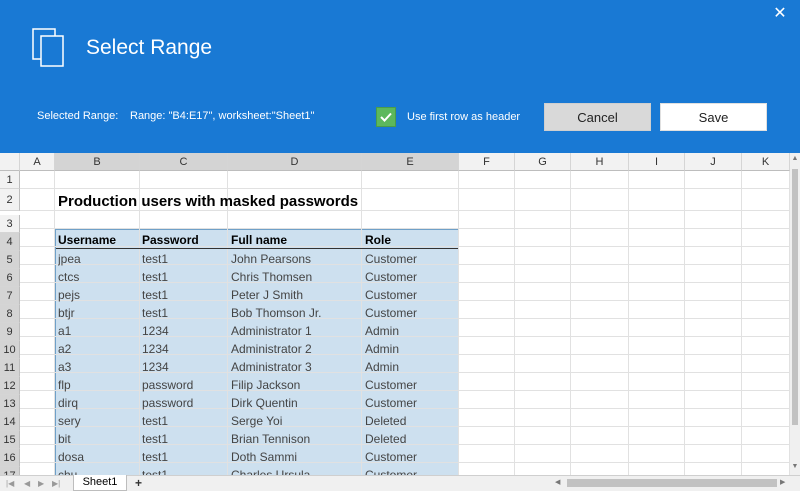 The height and width of the screenshot is (491, 800). Describe the element at coordinates (184, 162) in the screenshot. I see `column-header-c: C` at that location.